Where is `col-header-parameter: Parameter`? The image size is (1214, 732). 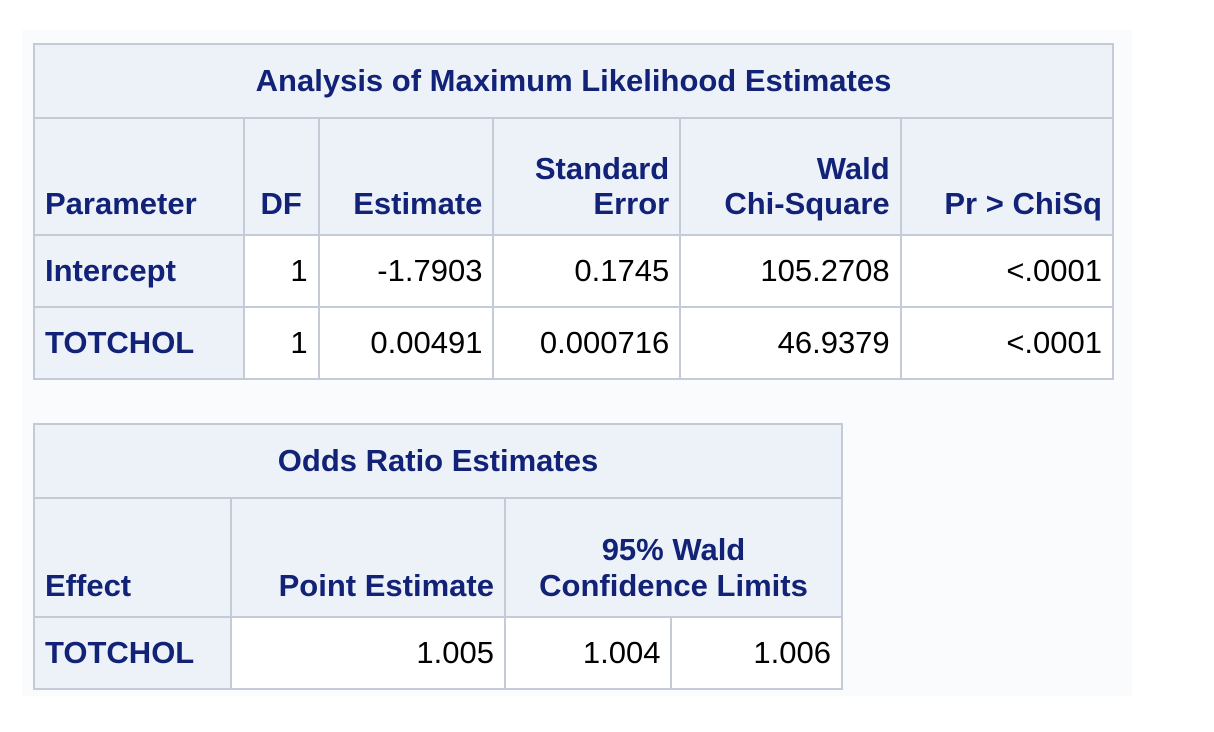 col-header-parameter: Parameter is located at coordinates (139, 176).